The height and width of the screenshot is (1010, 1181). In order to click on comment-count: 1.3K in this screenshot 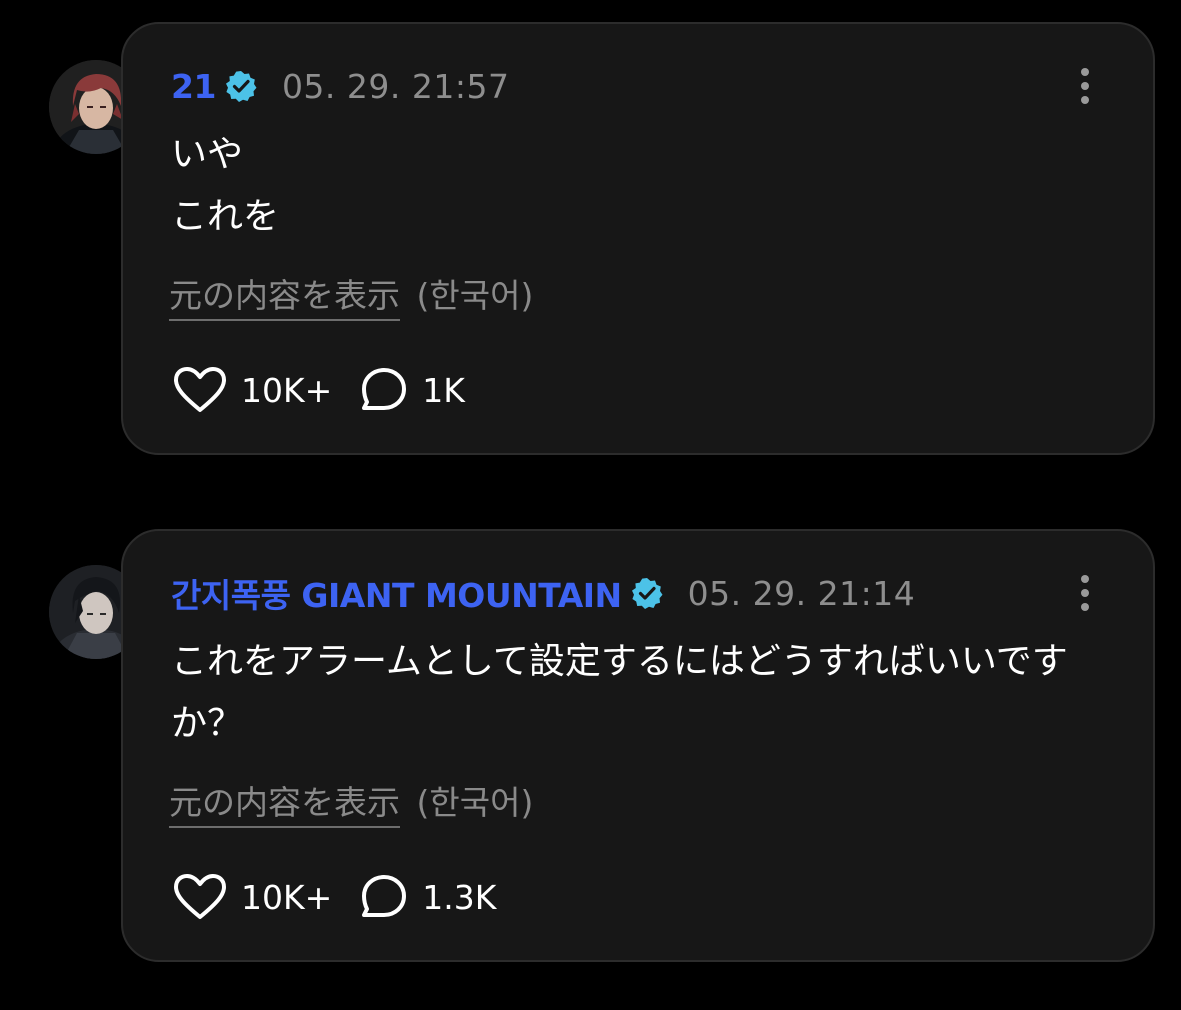, I will do `click(459, 897)`.